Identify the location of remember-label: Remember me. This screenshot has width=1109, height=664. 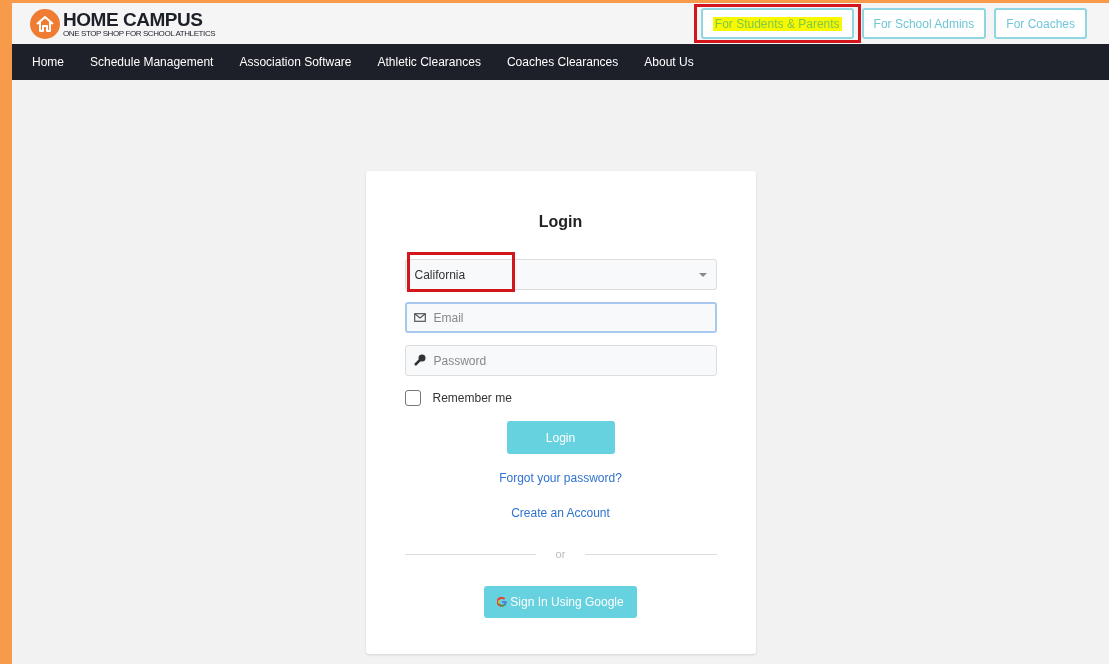
(472, 398).